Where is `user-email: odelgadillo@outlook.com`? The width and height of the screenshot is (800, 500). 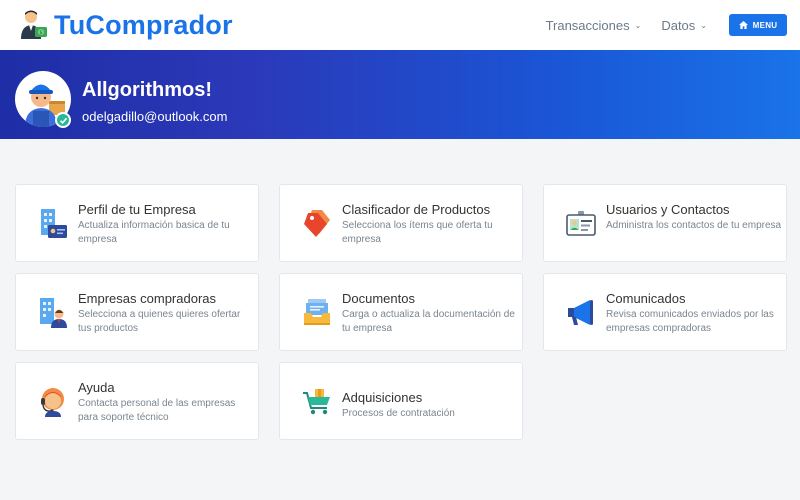
user-email: odelgadillo@outlook.com is located at coordinates (155, 116).